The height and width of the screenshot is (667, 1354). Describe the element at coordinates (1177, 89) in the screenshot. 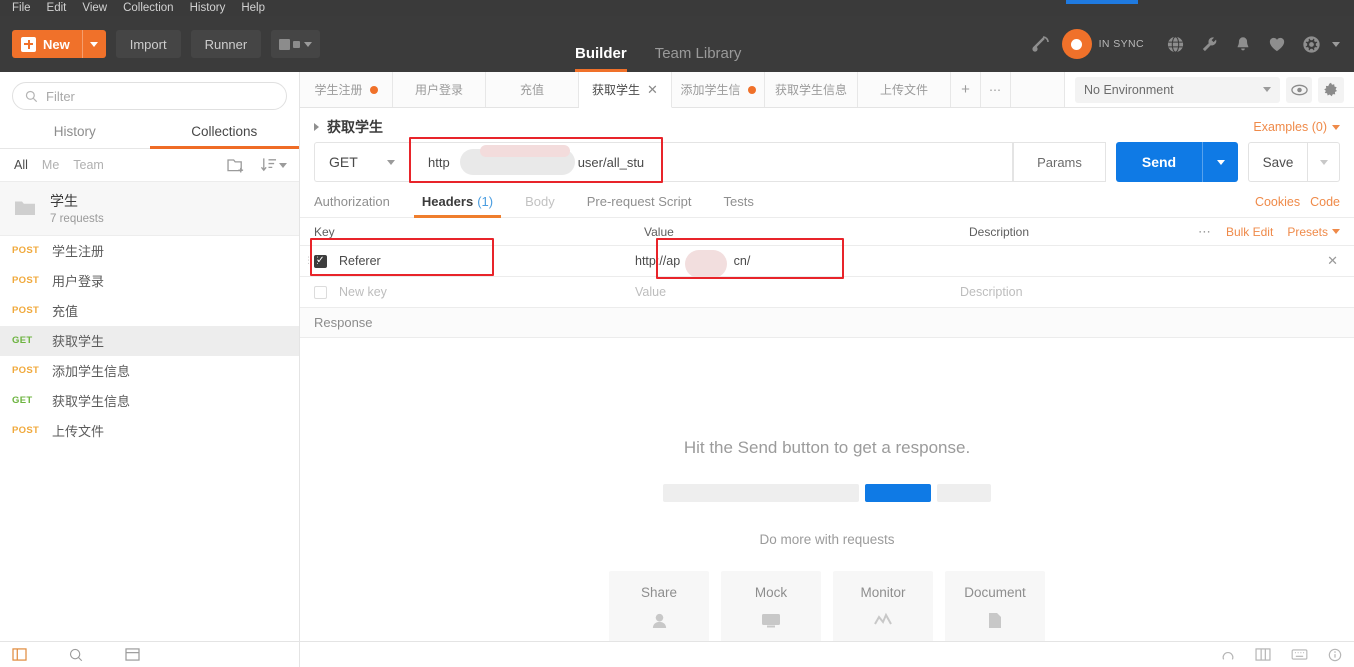

I see `environment-select: No Environment` at that location.